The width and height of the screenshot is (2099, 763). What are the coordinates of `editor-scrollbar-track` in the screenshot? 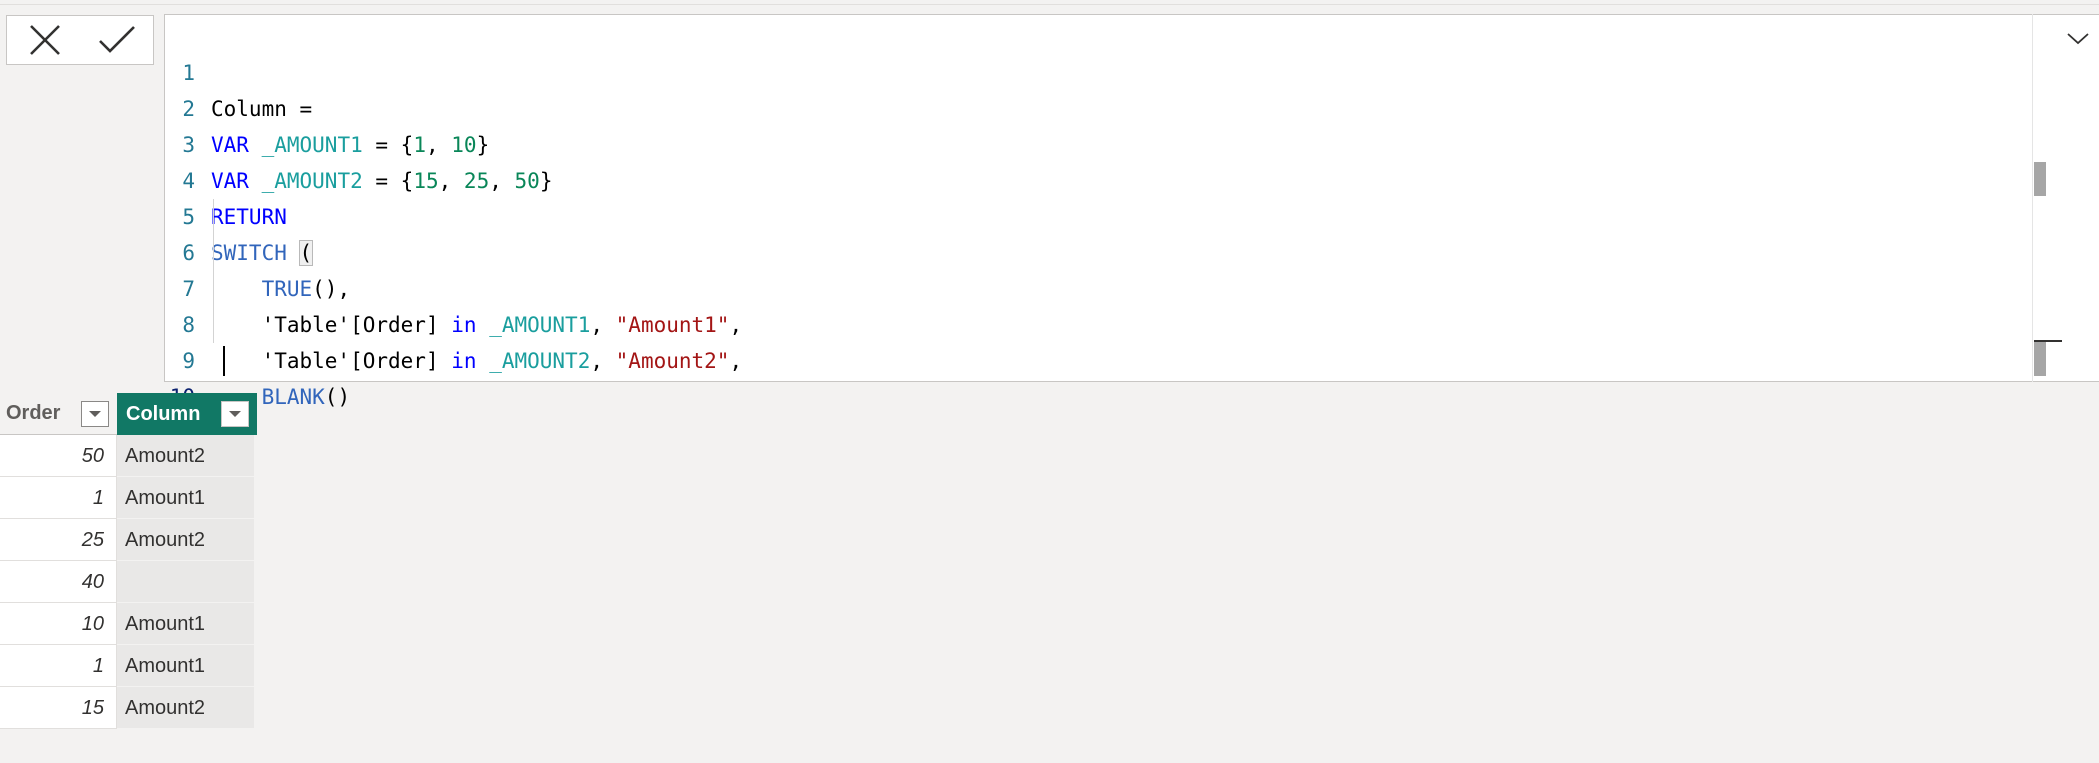 It's located at (2032, 198).